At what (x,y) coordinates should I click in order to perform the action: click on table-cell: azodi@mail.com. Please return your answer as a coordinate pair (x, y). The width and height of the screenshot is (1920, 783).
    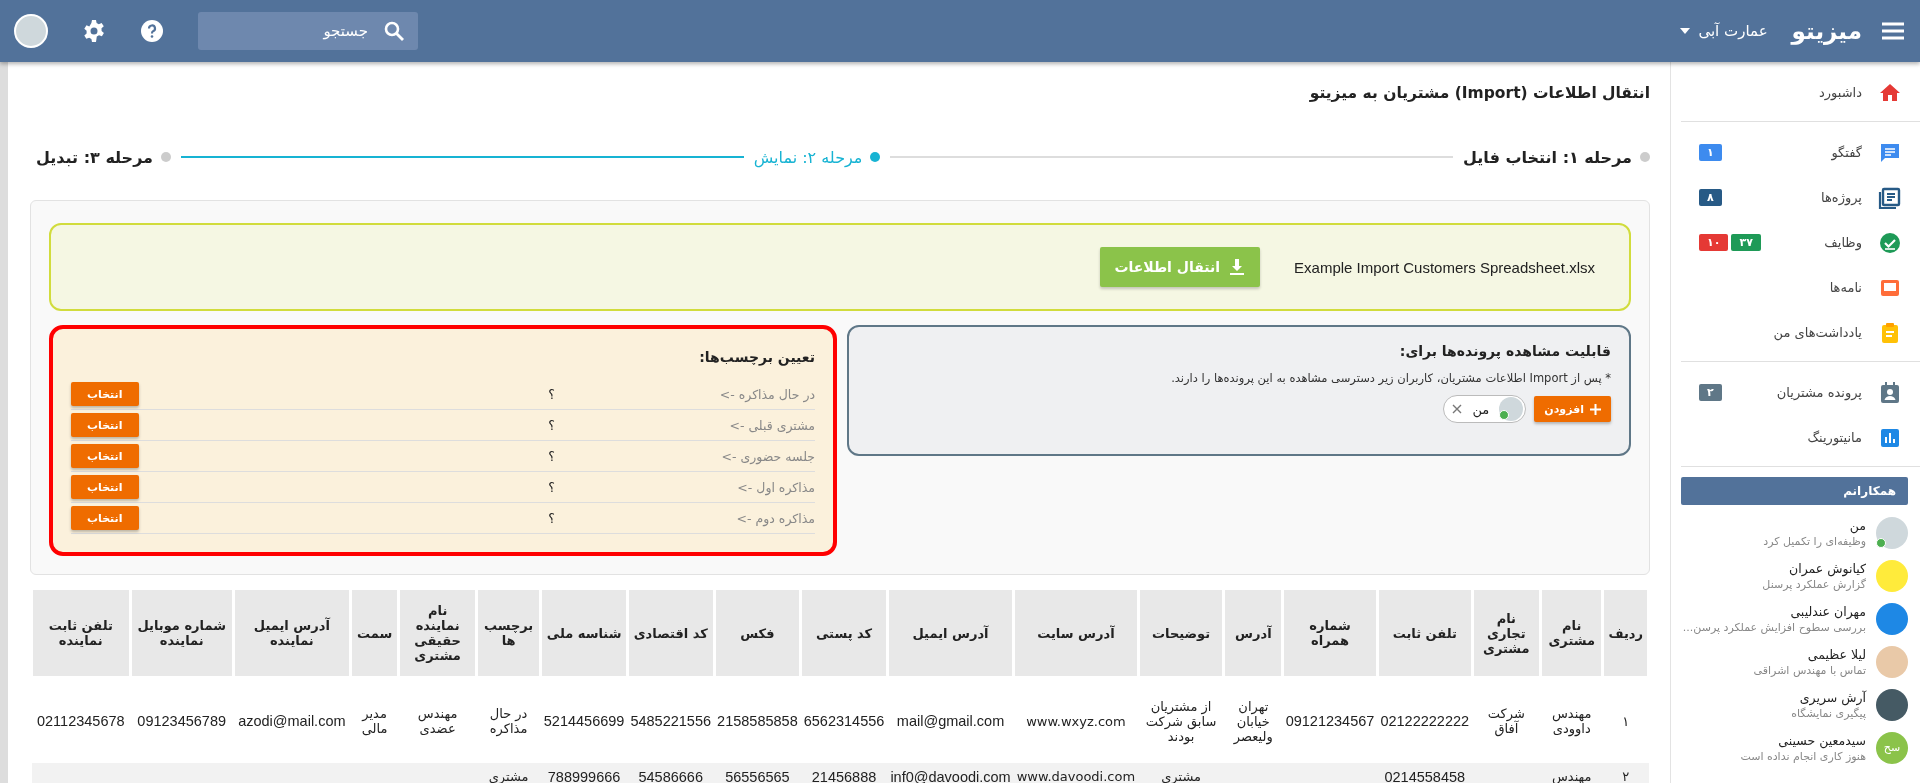
    Looking at the image, I should click on (292, 721).